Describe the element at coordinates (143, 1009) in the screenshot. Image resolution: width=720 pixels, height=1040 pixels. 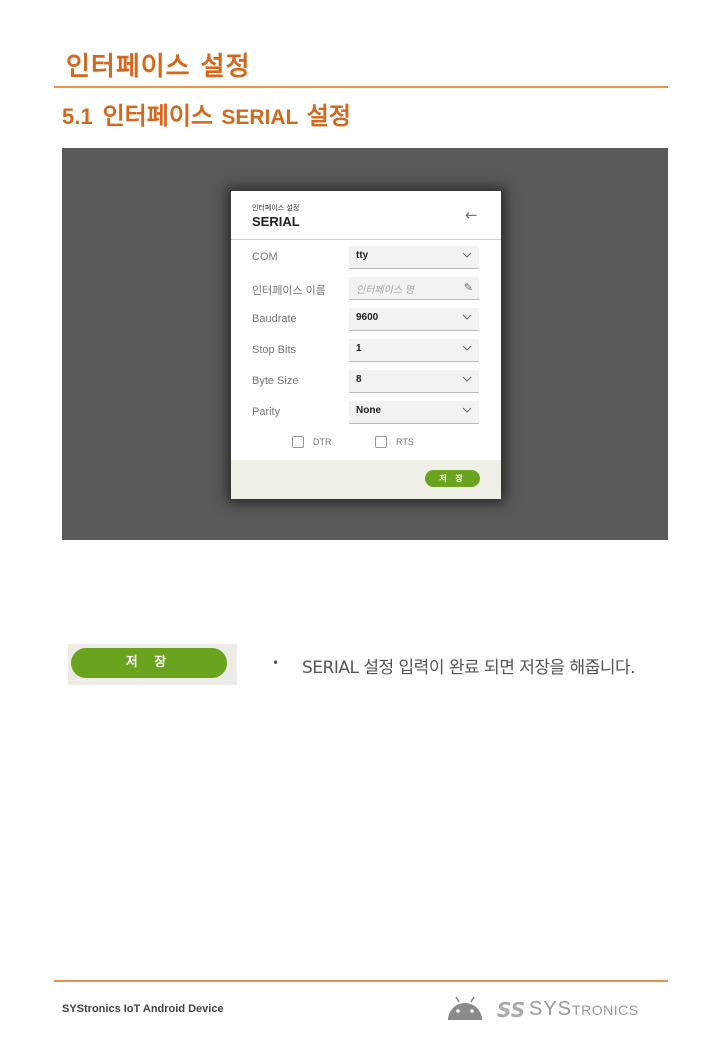
I see `footer-text: SYStronics IoT Android Device` at that location.